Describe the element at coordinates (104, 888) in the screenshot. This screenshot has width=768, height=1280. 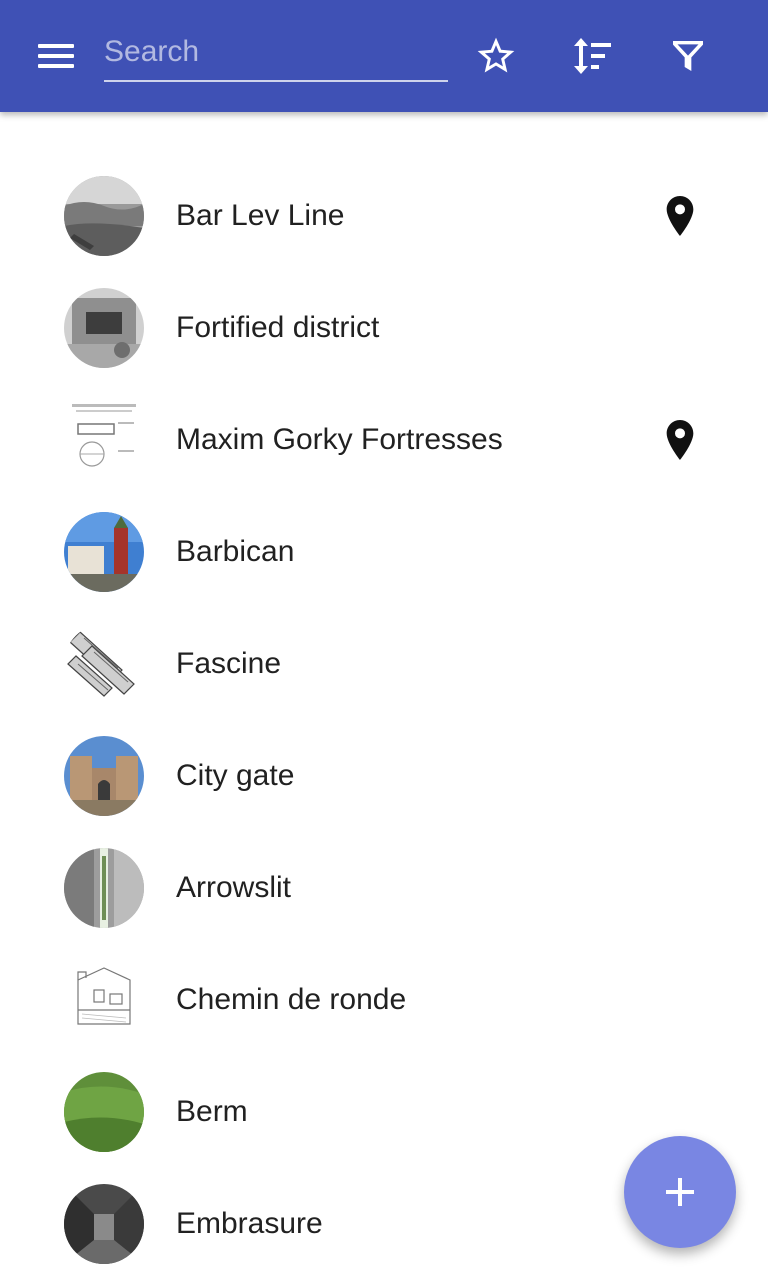
I see `arrowslit-thumbnail` at that location.